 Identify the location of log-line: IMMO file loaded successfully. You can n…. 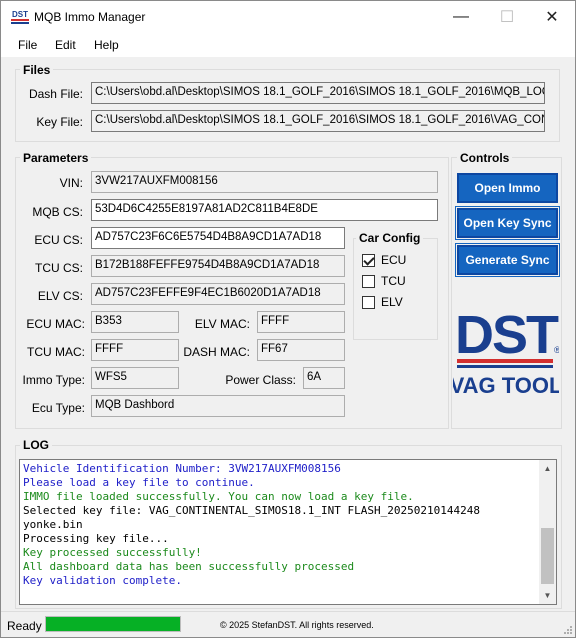
(218, 496).